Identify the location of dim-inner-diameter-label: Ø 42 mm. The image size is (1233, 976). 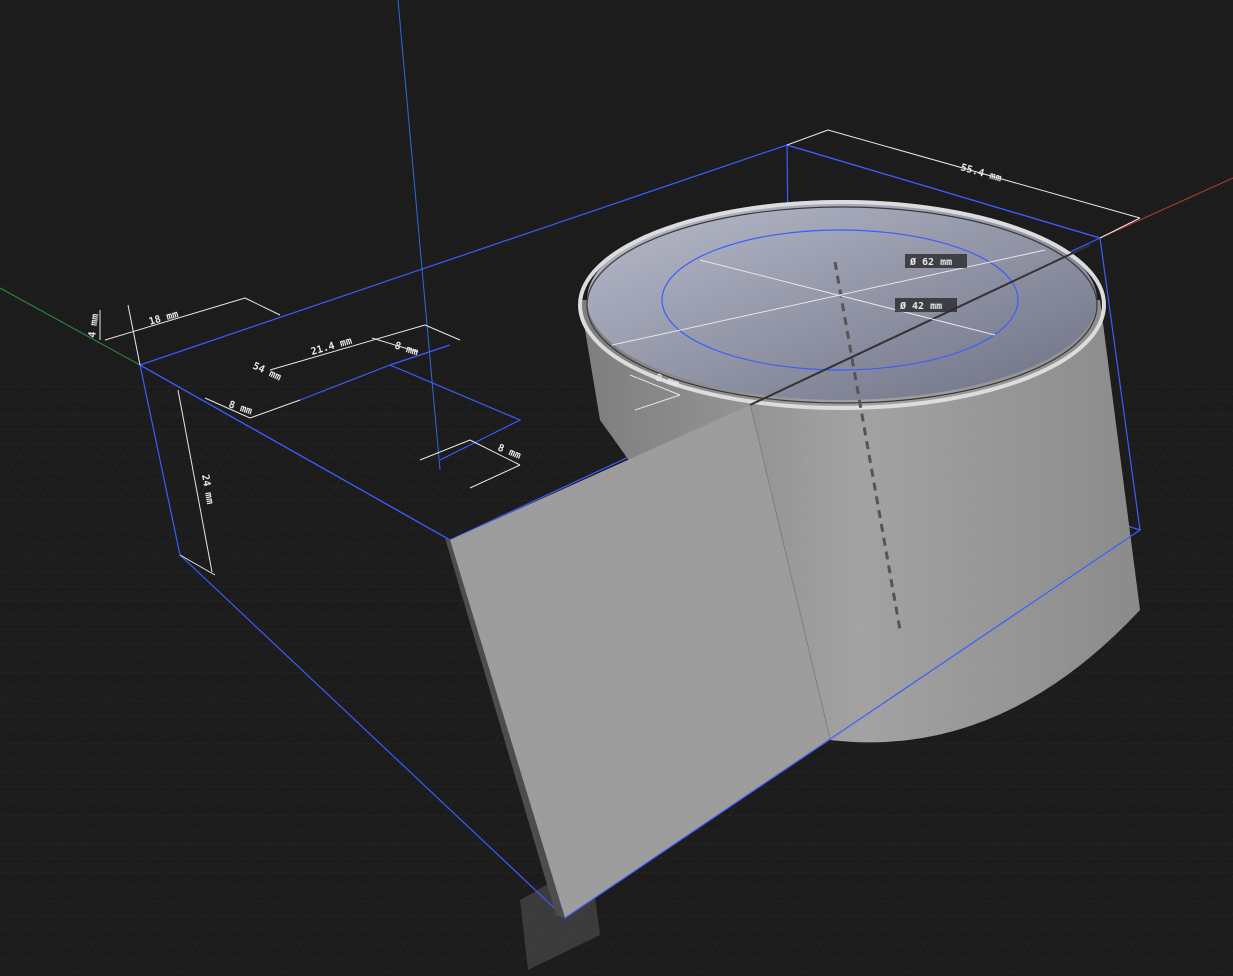
(920, 306).